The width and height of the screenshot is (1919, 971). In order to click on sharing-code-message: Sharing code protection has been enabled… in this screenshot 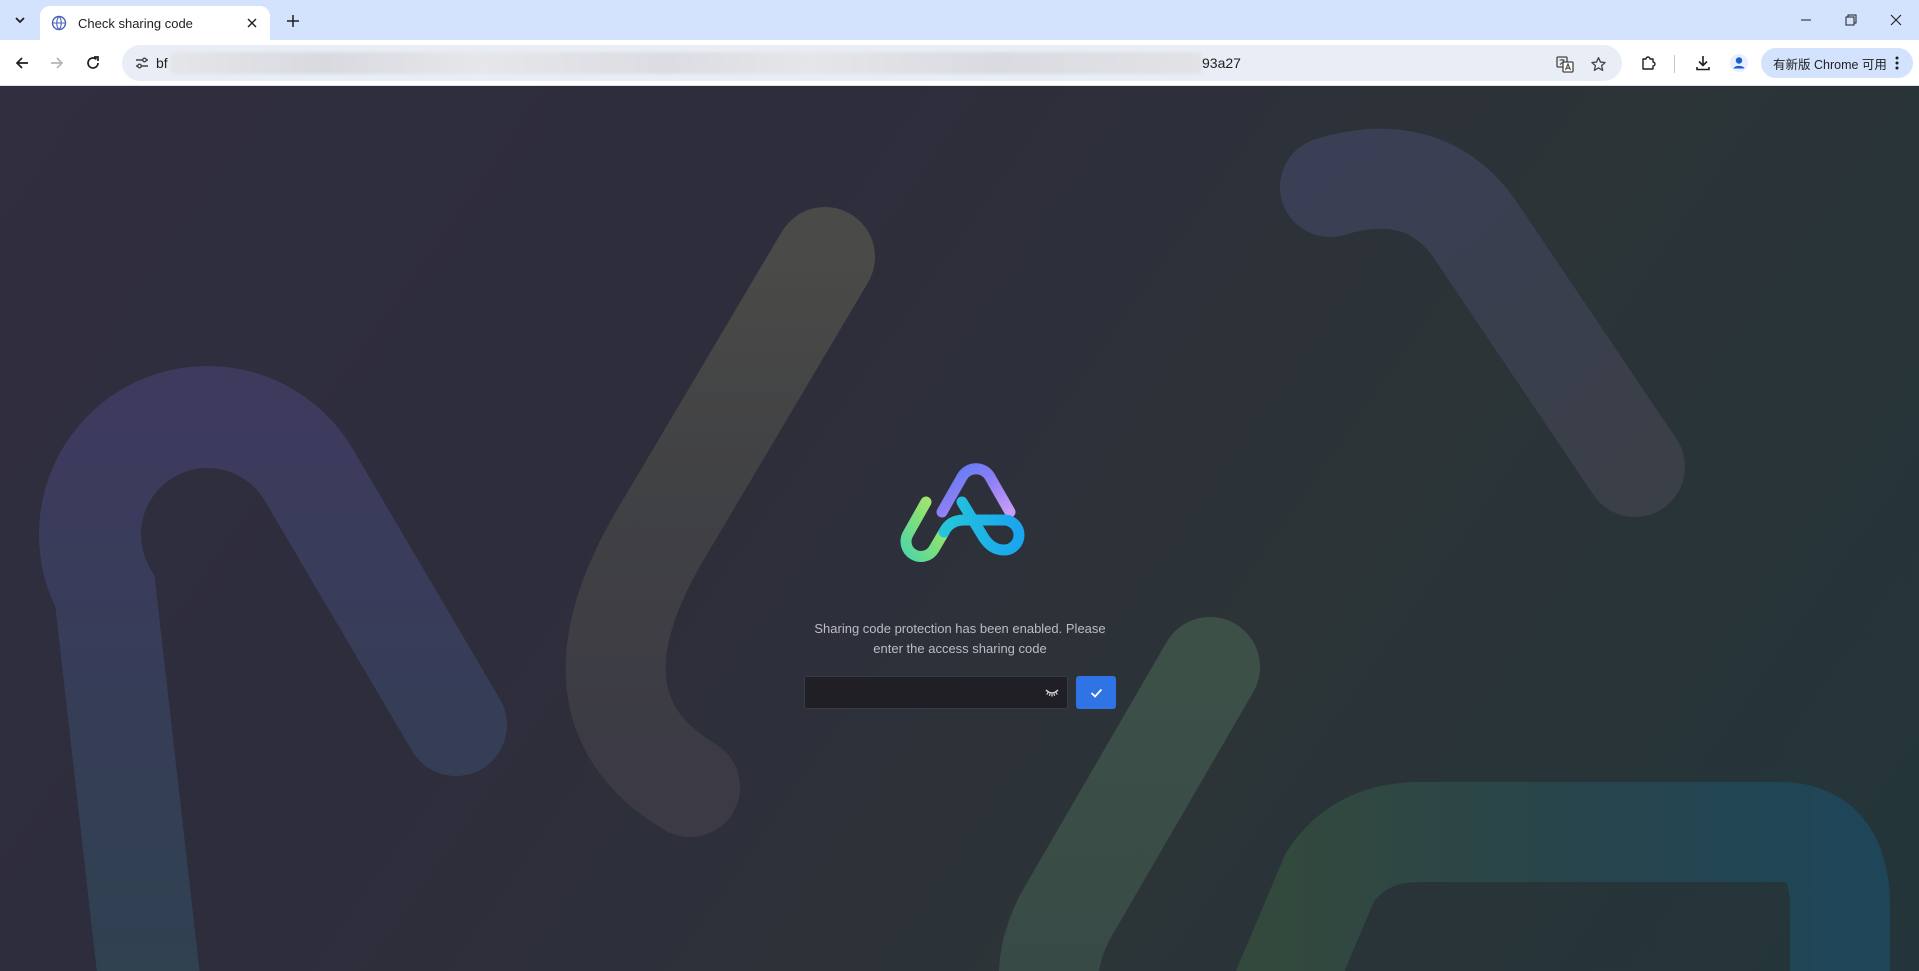, I will do `click(960, 638)`.